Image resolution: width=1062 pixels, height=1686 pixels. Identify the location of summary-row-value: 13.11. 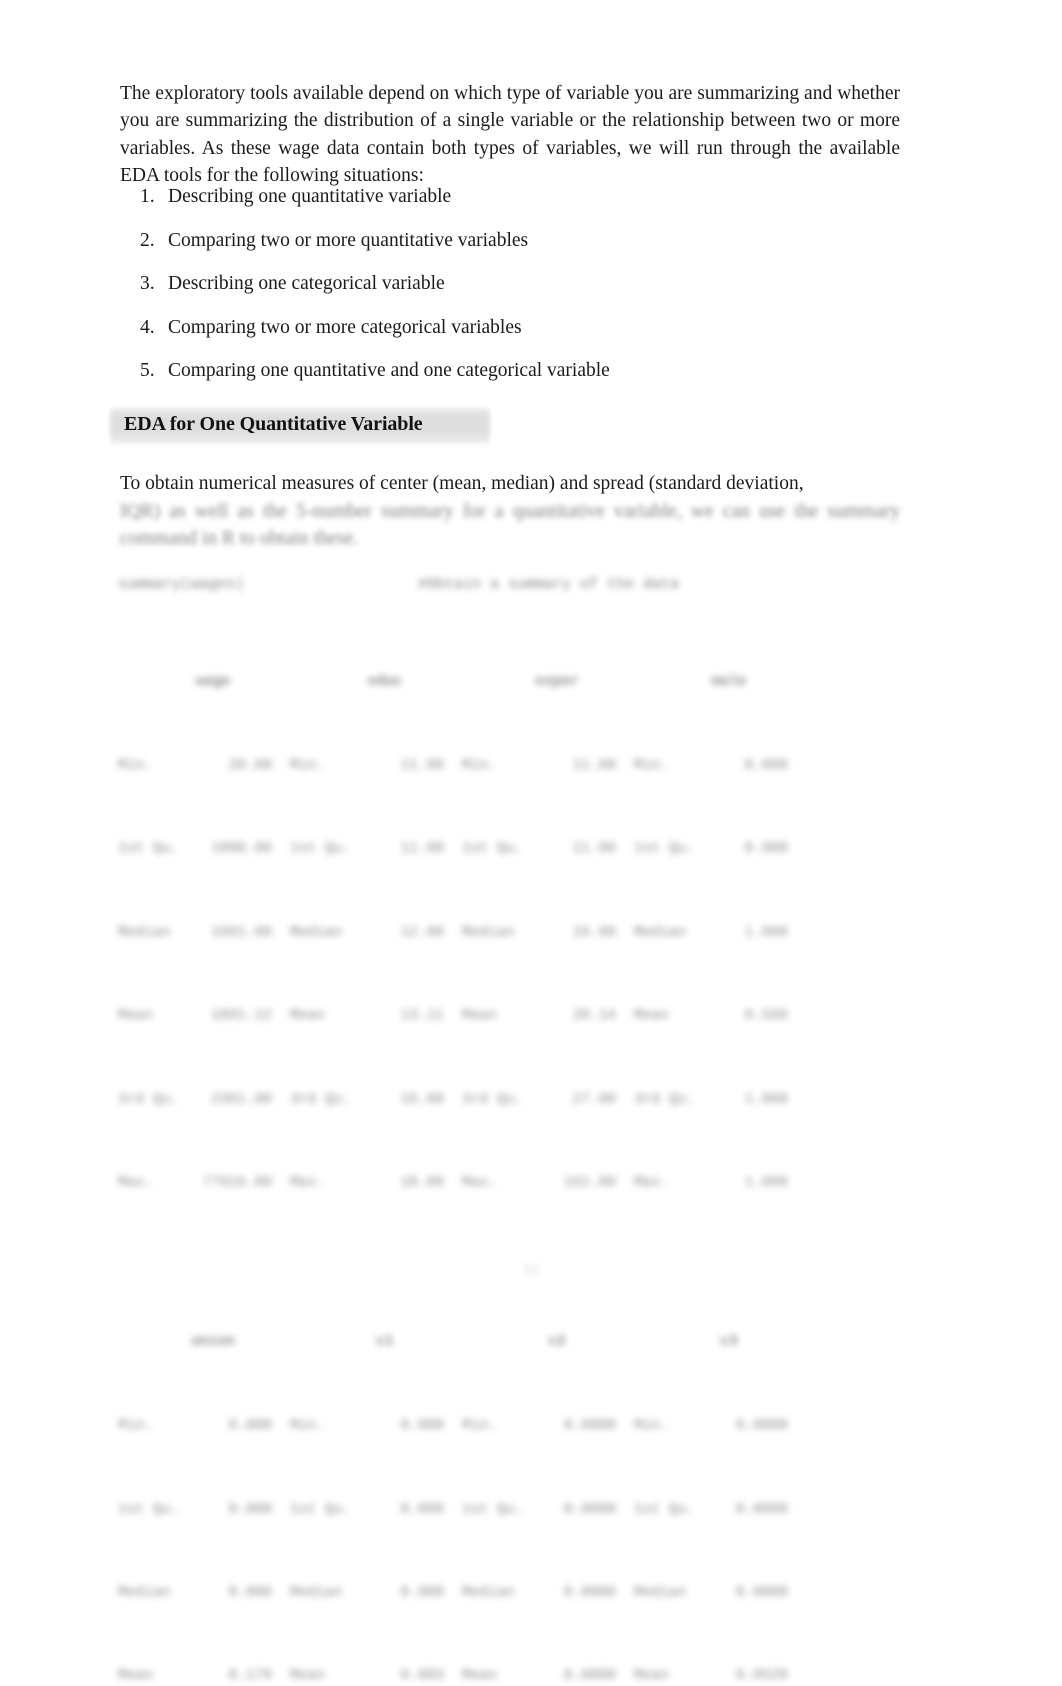
(422, 1016).